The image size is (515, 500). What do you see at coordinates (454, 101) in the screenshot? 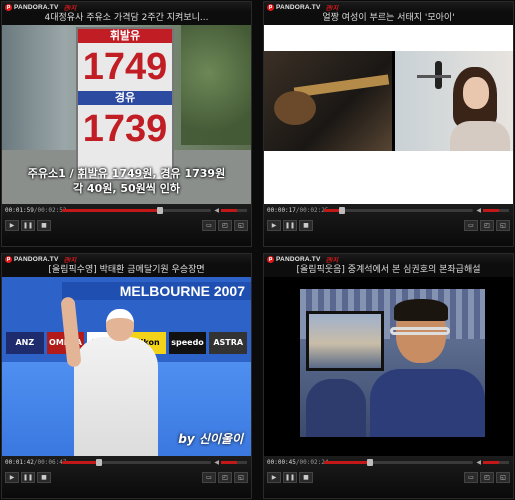
I see `singer-scene` at bounding box center [454, 101].